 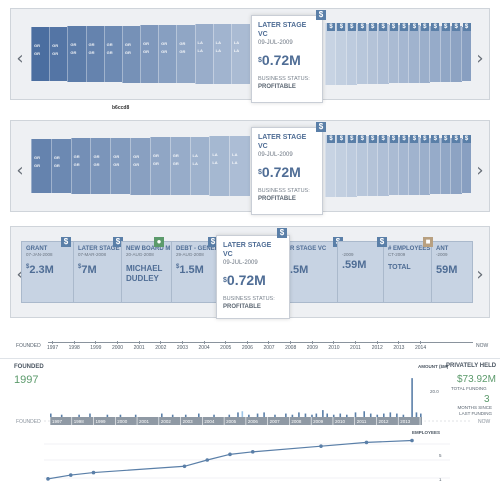 I want to click on employees-line-chart, so click(x=250, y=461).